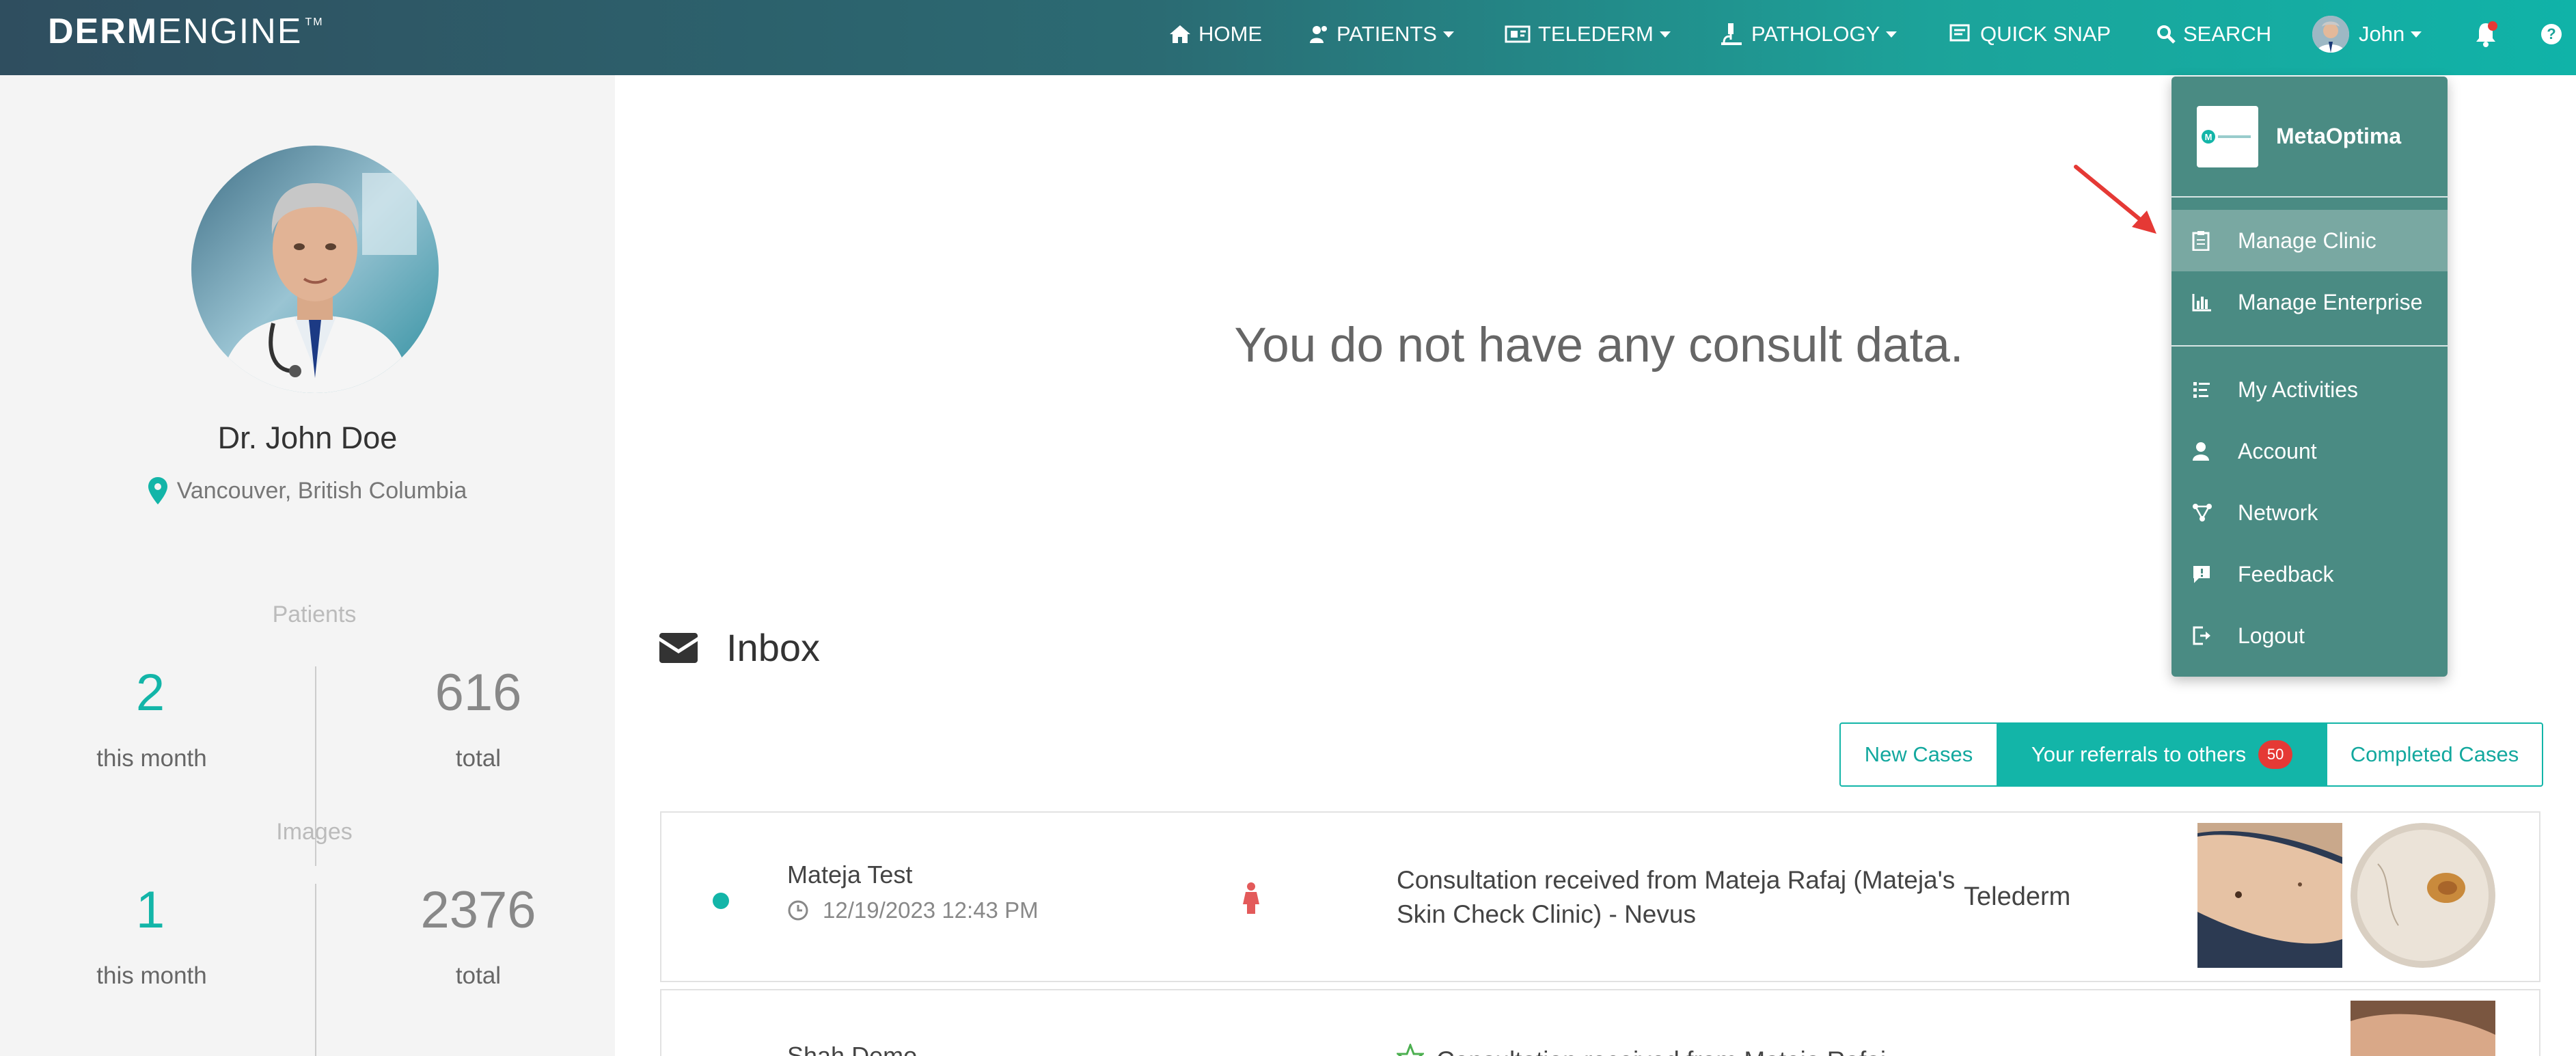  What do you see at coordinates (2208, 137) in the screenshot?
I see `svg-text: M` at bounding box center [2208, 137].